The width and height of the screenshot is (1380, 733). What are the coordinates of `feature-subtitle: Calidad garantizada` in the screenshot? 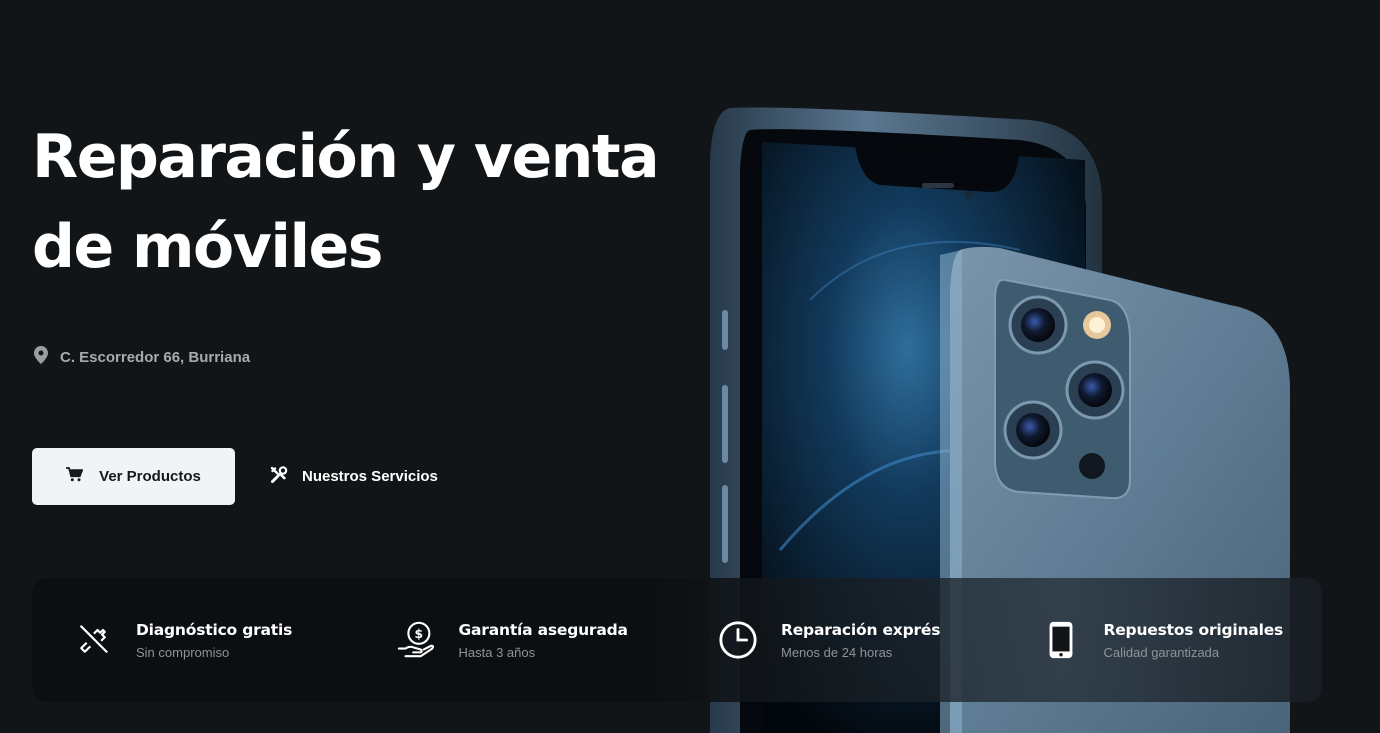 It's located at (1161, 652).